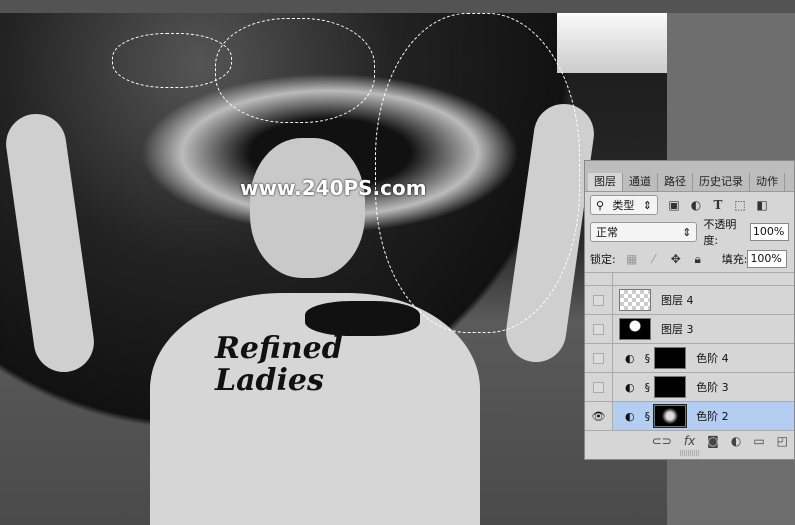 This screenshot has width=795, height=525. What do you see at coordinates (718, 205) in the screenshot?
I see `filter-type-icon: T` at bounding box center [718, 205].